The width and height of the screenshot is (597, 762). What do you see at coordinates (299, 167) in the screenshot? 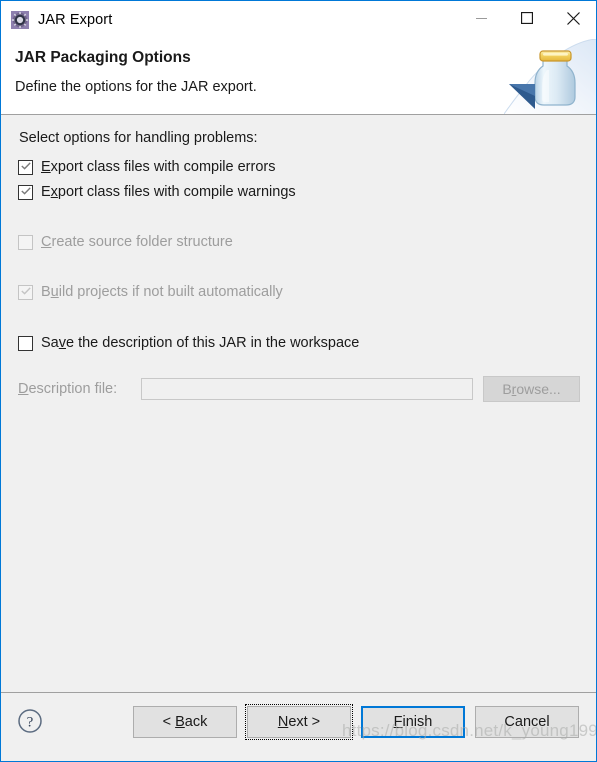
I see `checkbox-export-compile-errors: Export class files with compile errors` at bounding box center [299, 167].